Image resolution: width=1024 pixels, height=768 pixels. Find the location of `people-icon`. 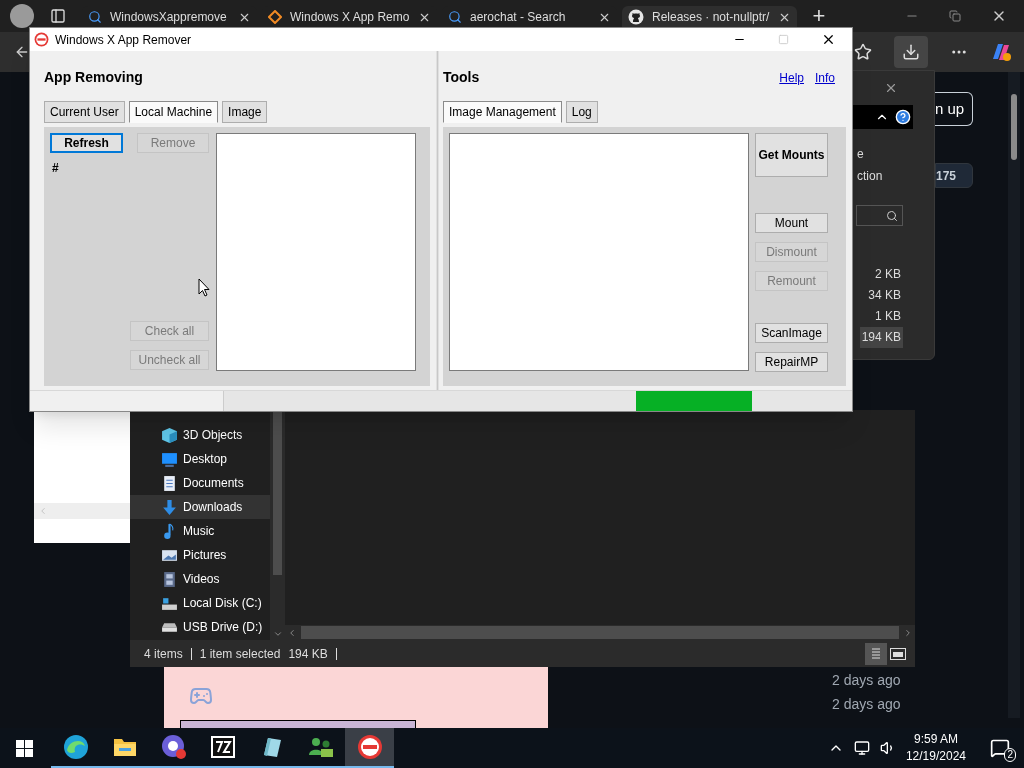

people-icon is located at coordinates (320, 747).